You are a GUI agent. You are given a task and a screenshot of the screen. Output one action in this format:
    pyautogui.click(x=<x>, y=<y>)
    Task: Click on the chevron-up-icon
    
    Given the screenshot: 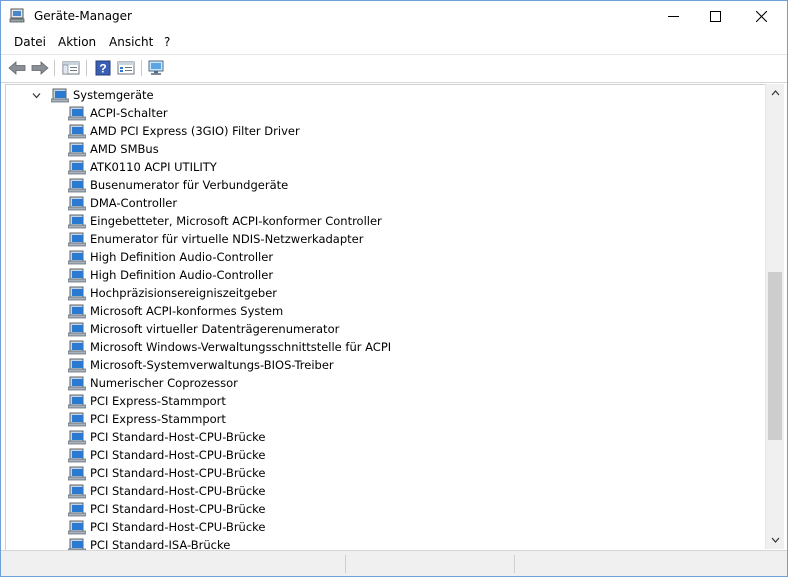 What is the action you would take?
    pyautogui.click(x=775, y=93)
    